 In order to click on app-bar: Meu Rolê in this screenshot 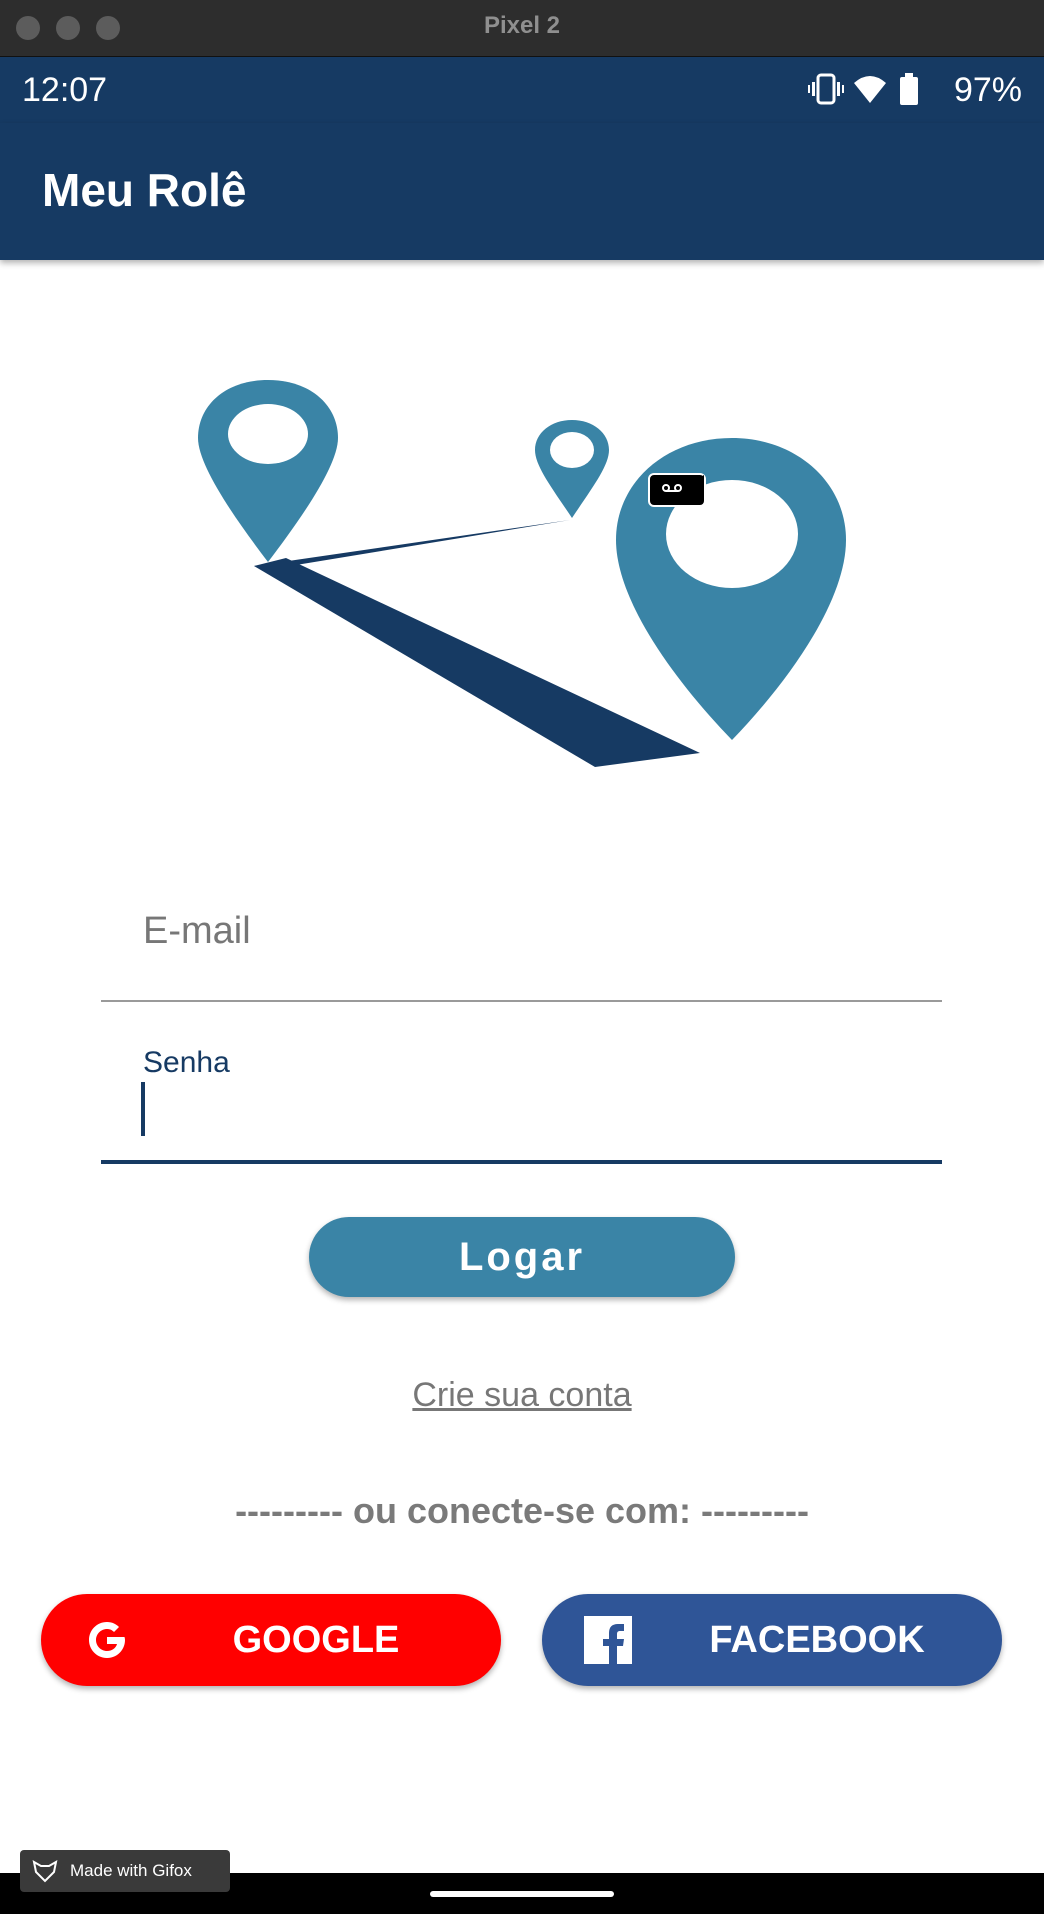, I will do `click(522, 191)`.